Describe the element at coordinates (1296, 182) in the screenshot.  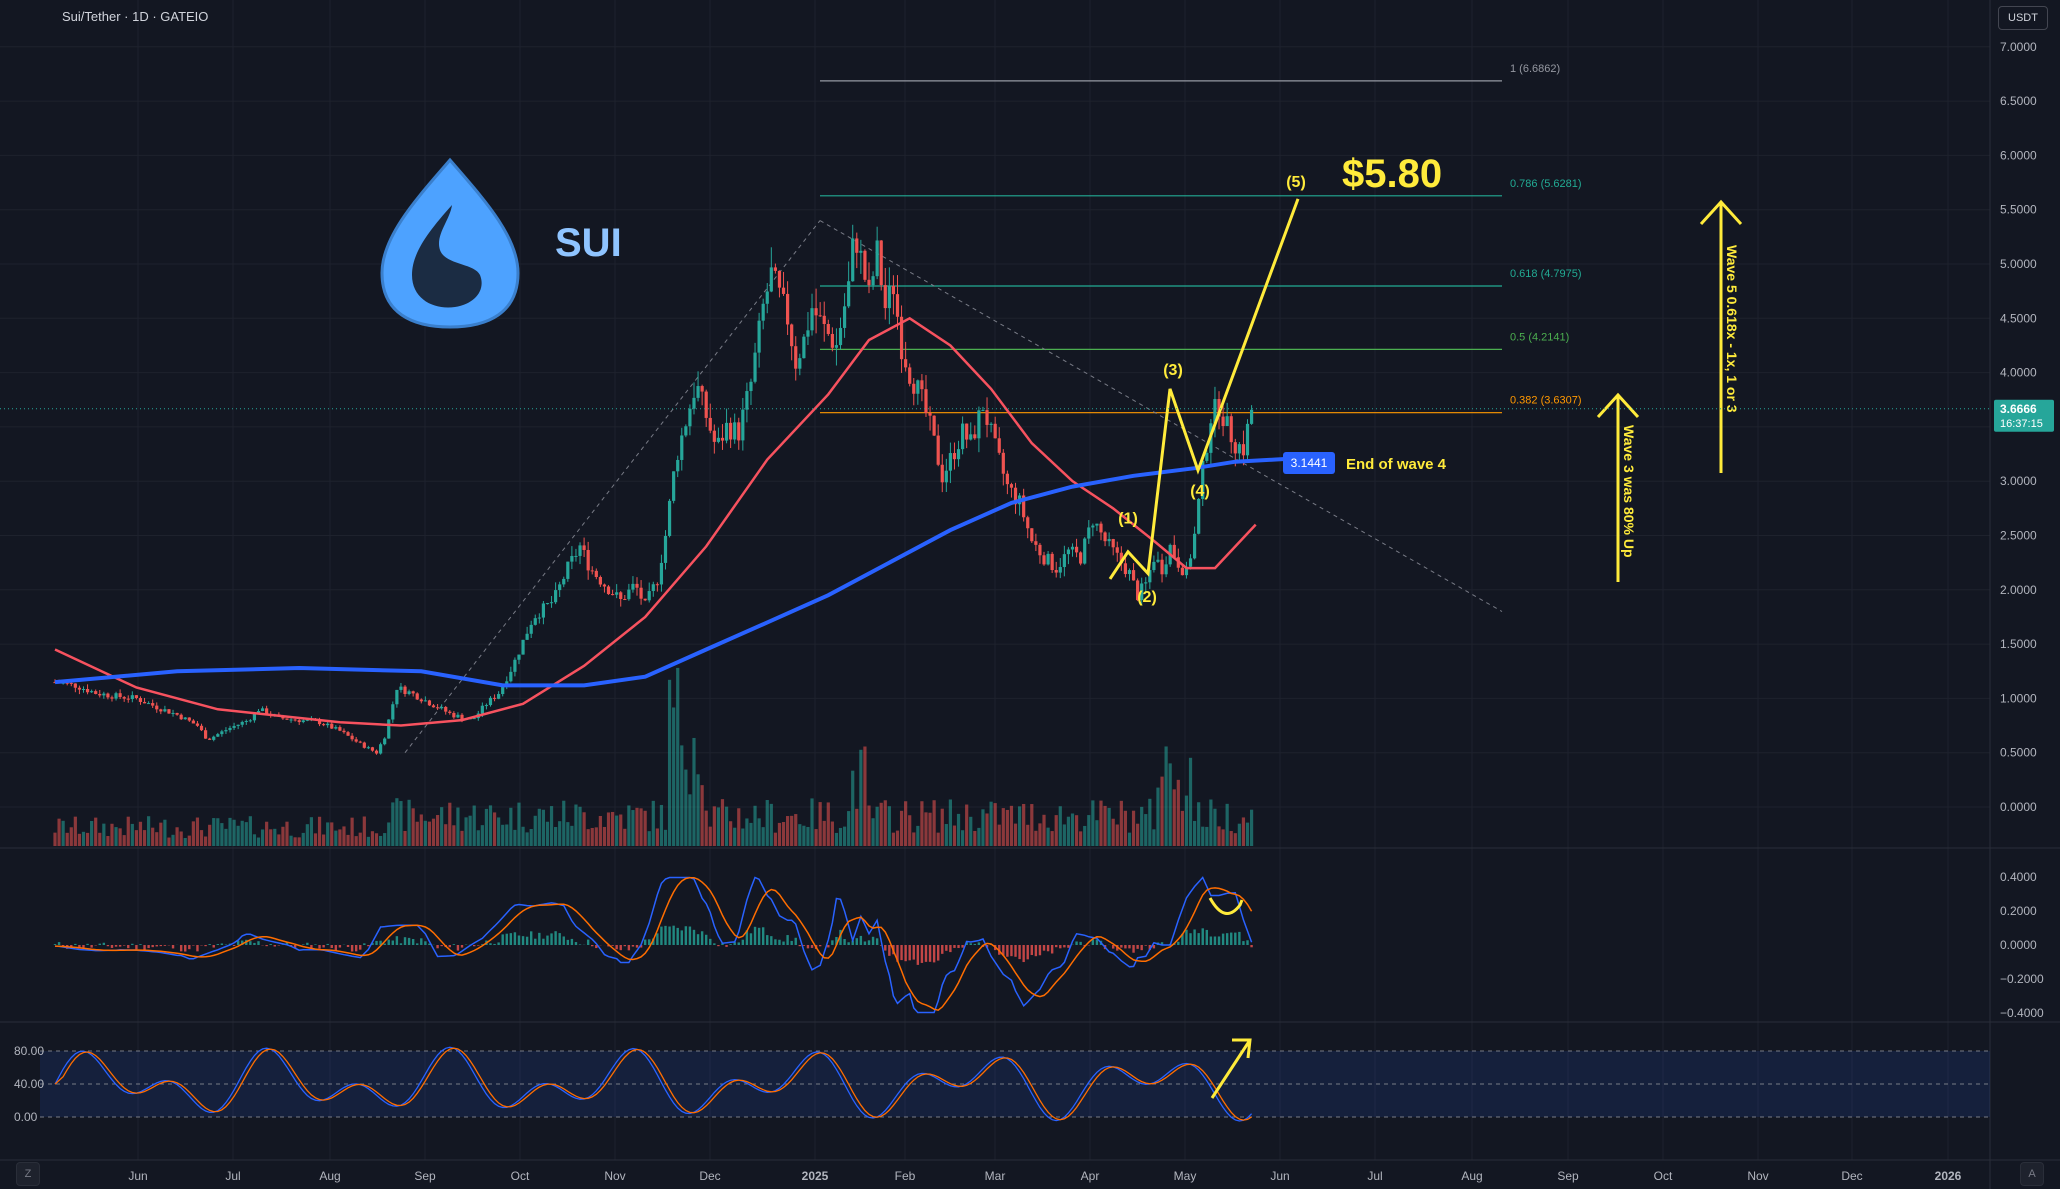
I see `wave-label: (5)` at that location.